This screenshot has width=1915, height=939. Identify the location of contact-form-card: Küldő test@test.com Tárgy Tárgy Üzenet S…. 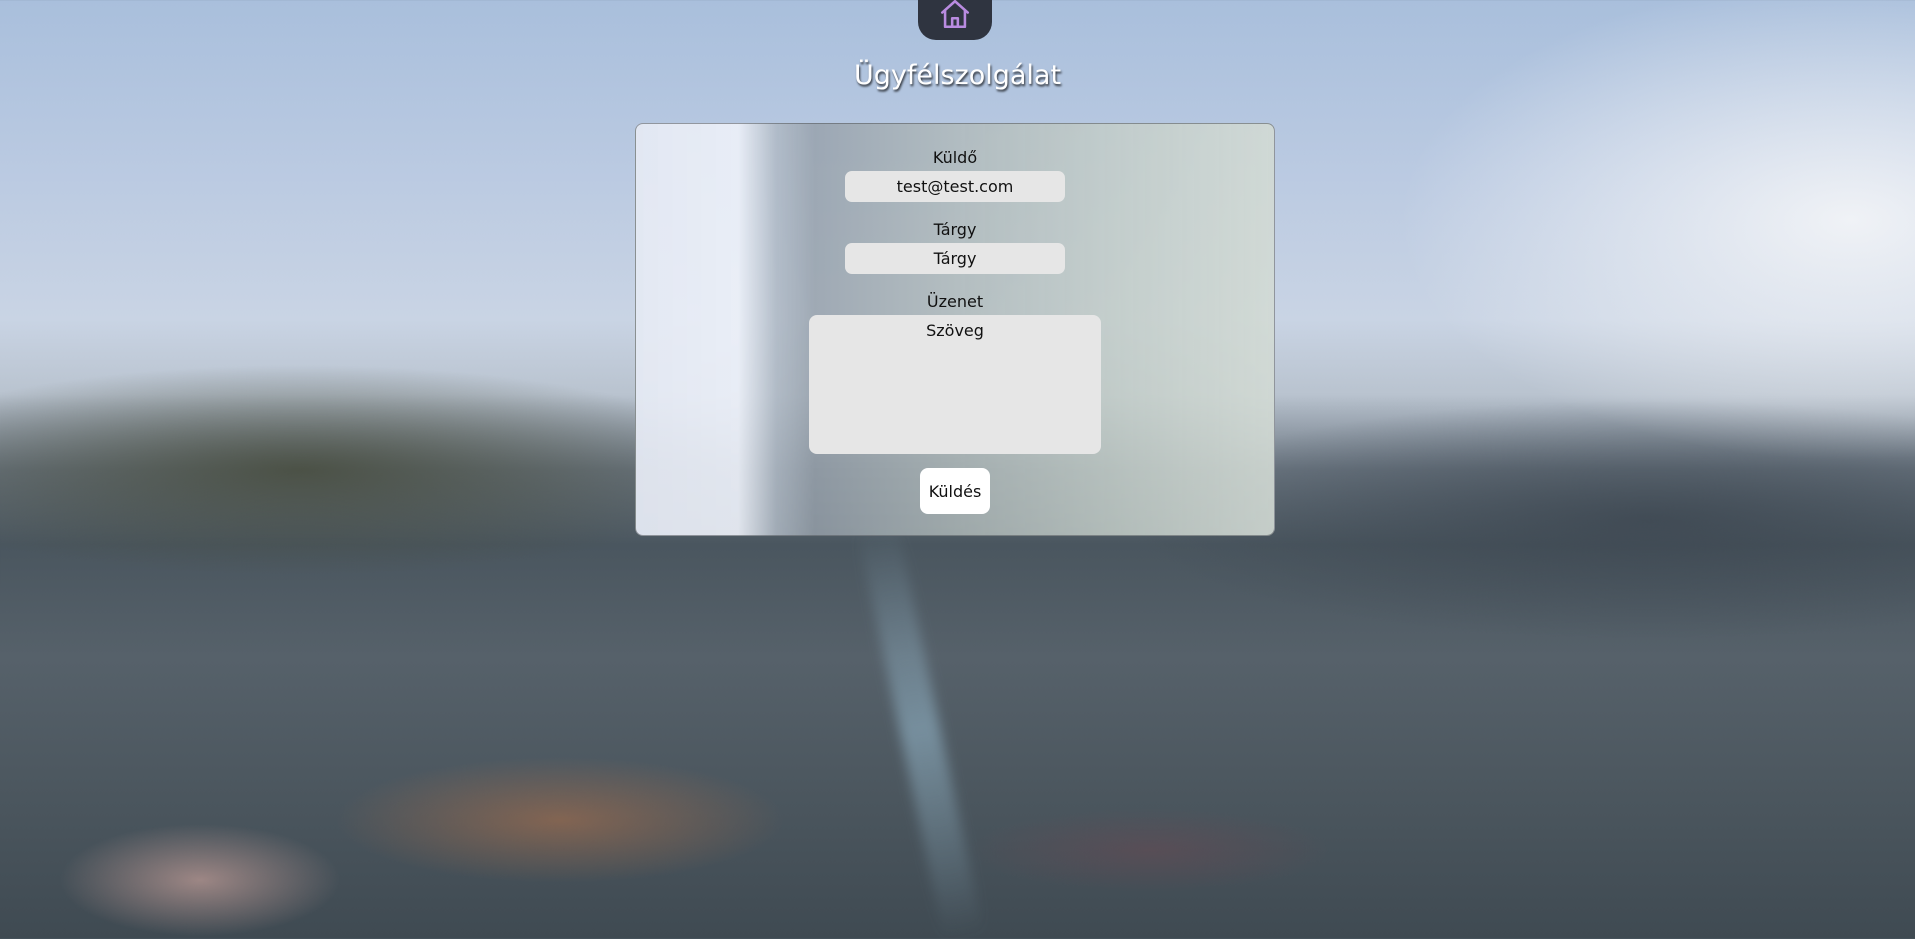
(955, 329).